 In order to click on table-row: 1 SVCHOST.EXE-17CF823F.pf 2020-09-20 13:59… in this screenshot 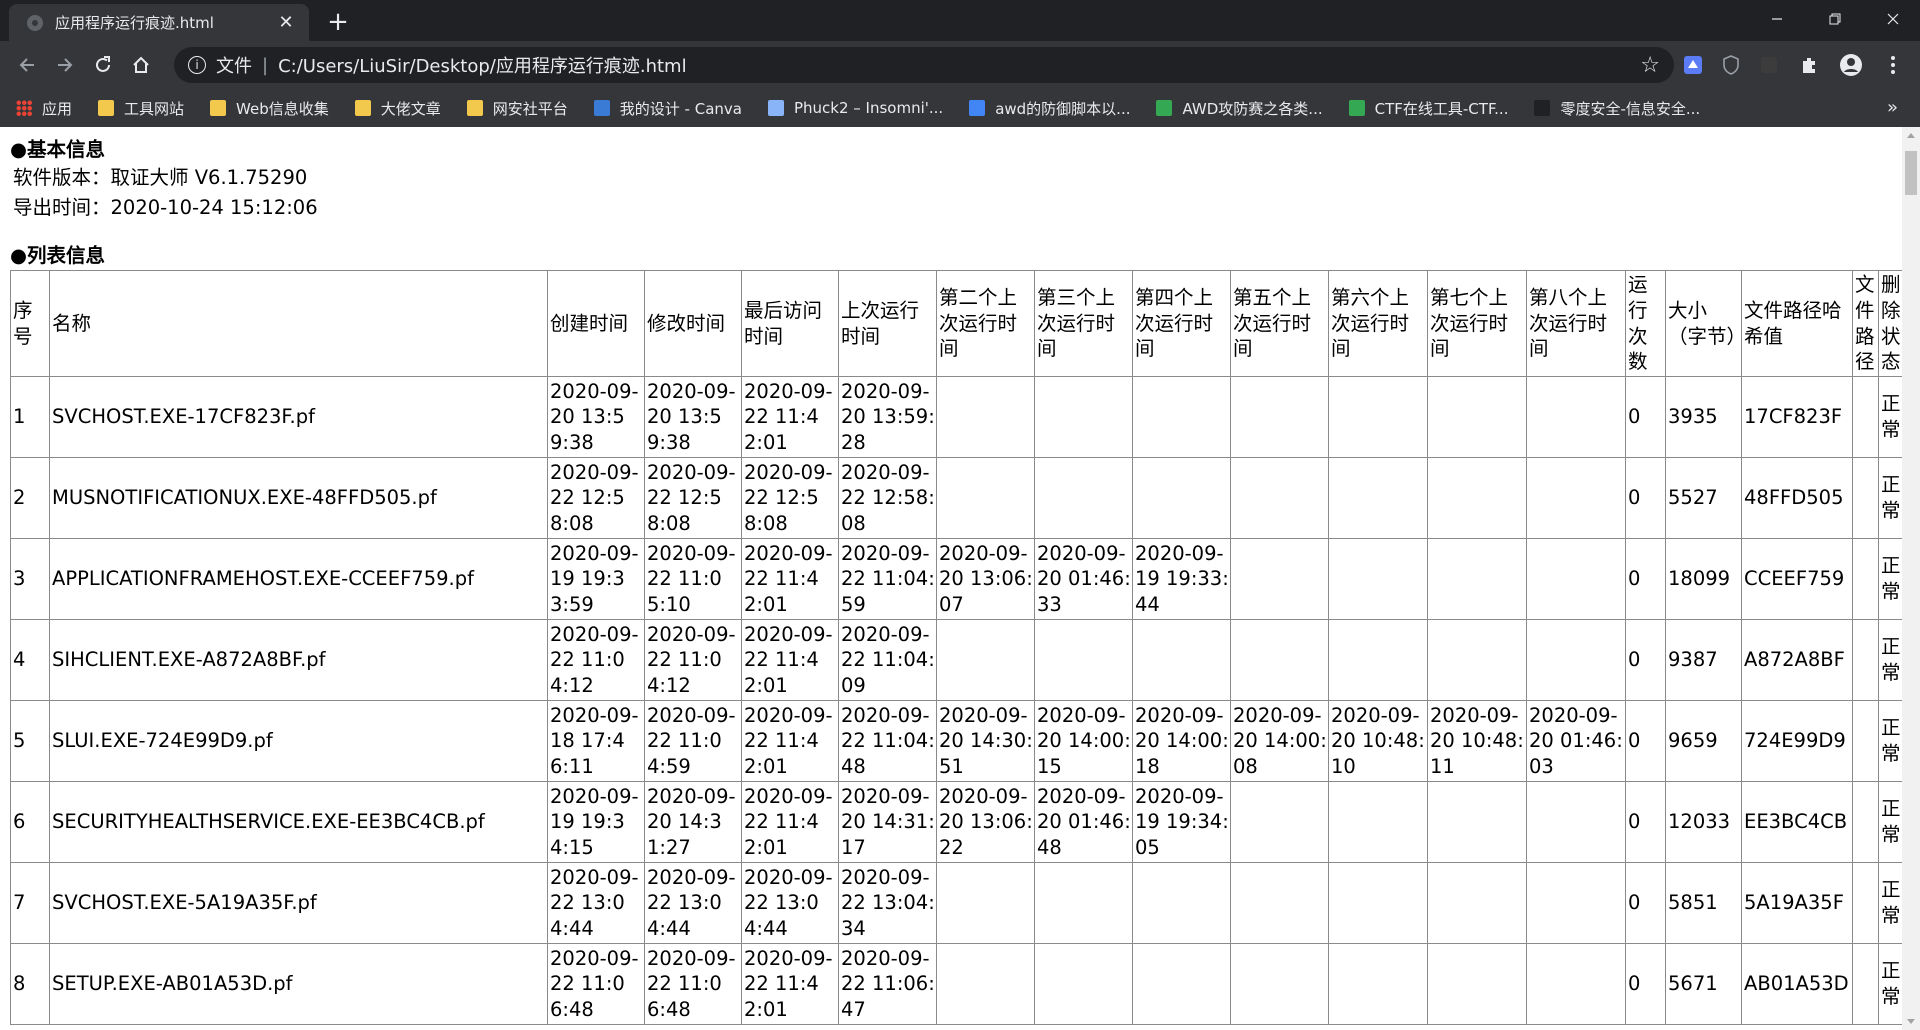, I will do `click(956, 417)`.